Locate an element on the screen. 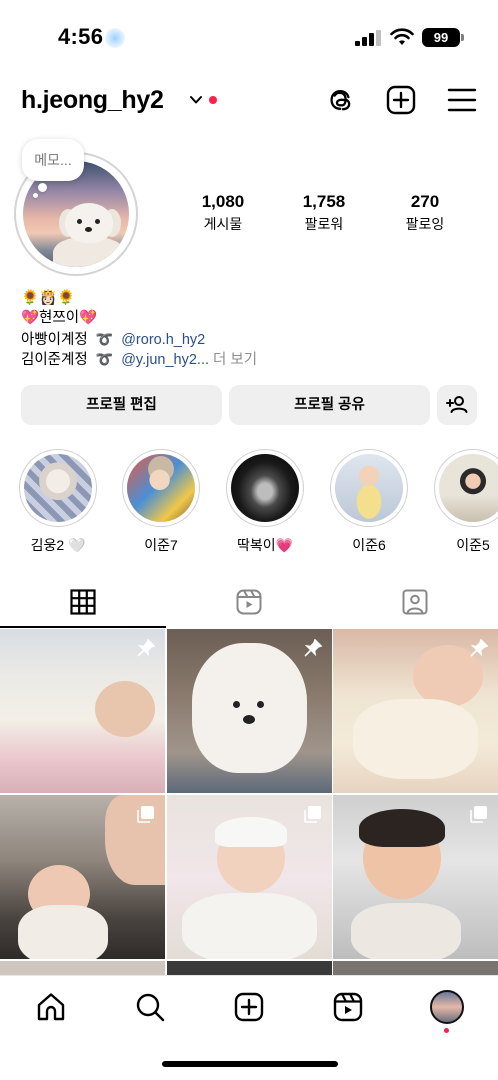 The image size is (498, 1080). share-profile-button: 프로필 공유 is located at coordinates (329, 405).